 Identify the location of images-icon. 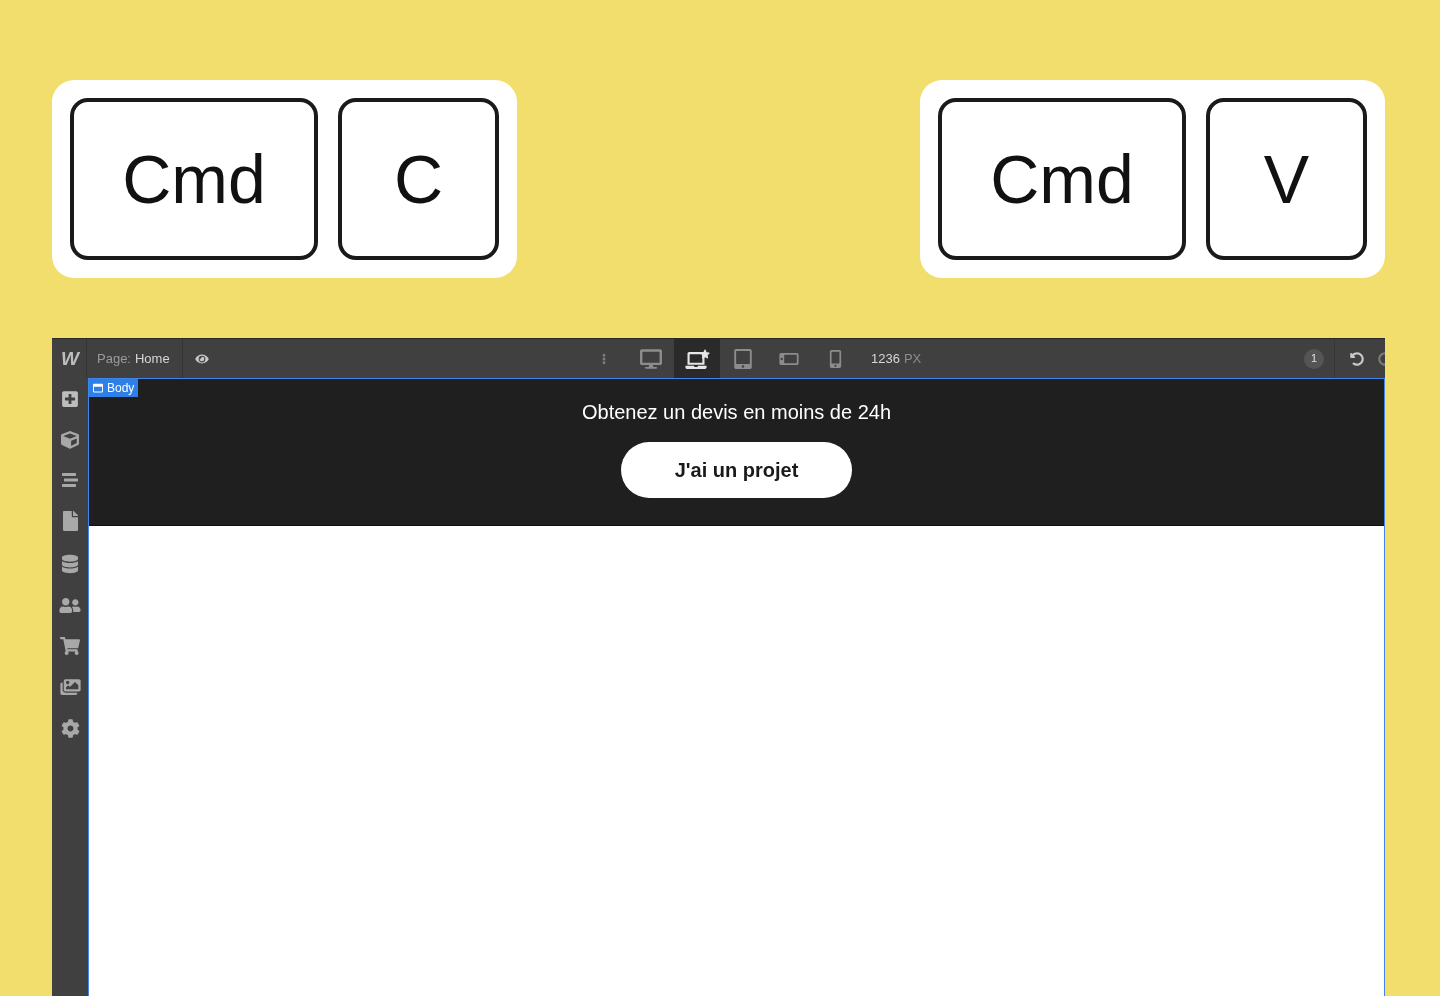
(70, 687).